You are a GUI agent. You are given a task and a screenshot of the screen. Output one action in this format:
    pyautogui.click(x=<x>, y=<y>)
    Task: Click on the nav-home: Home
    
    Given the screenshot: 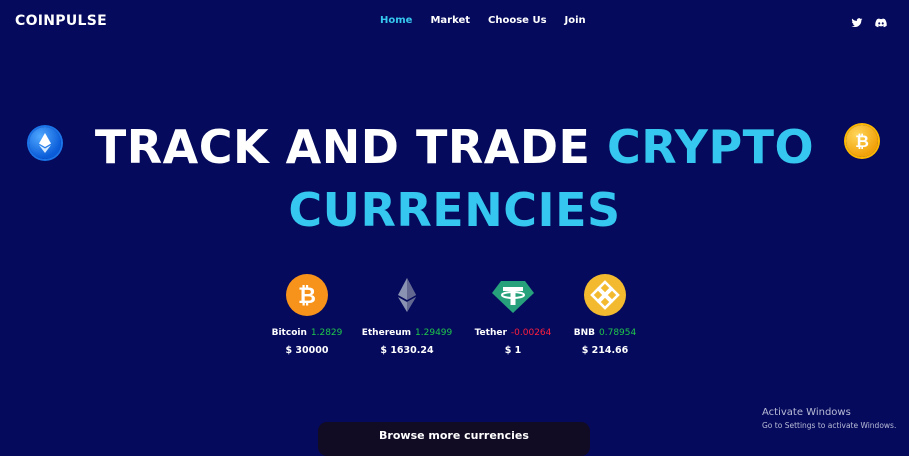 What is the action you would take?
    pyautogui.click(x=396, y=20)
    